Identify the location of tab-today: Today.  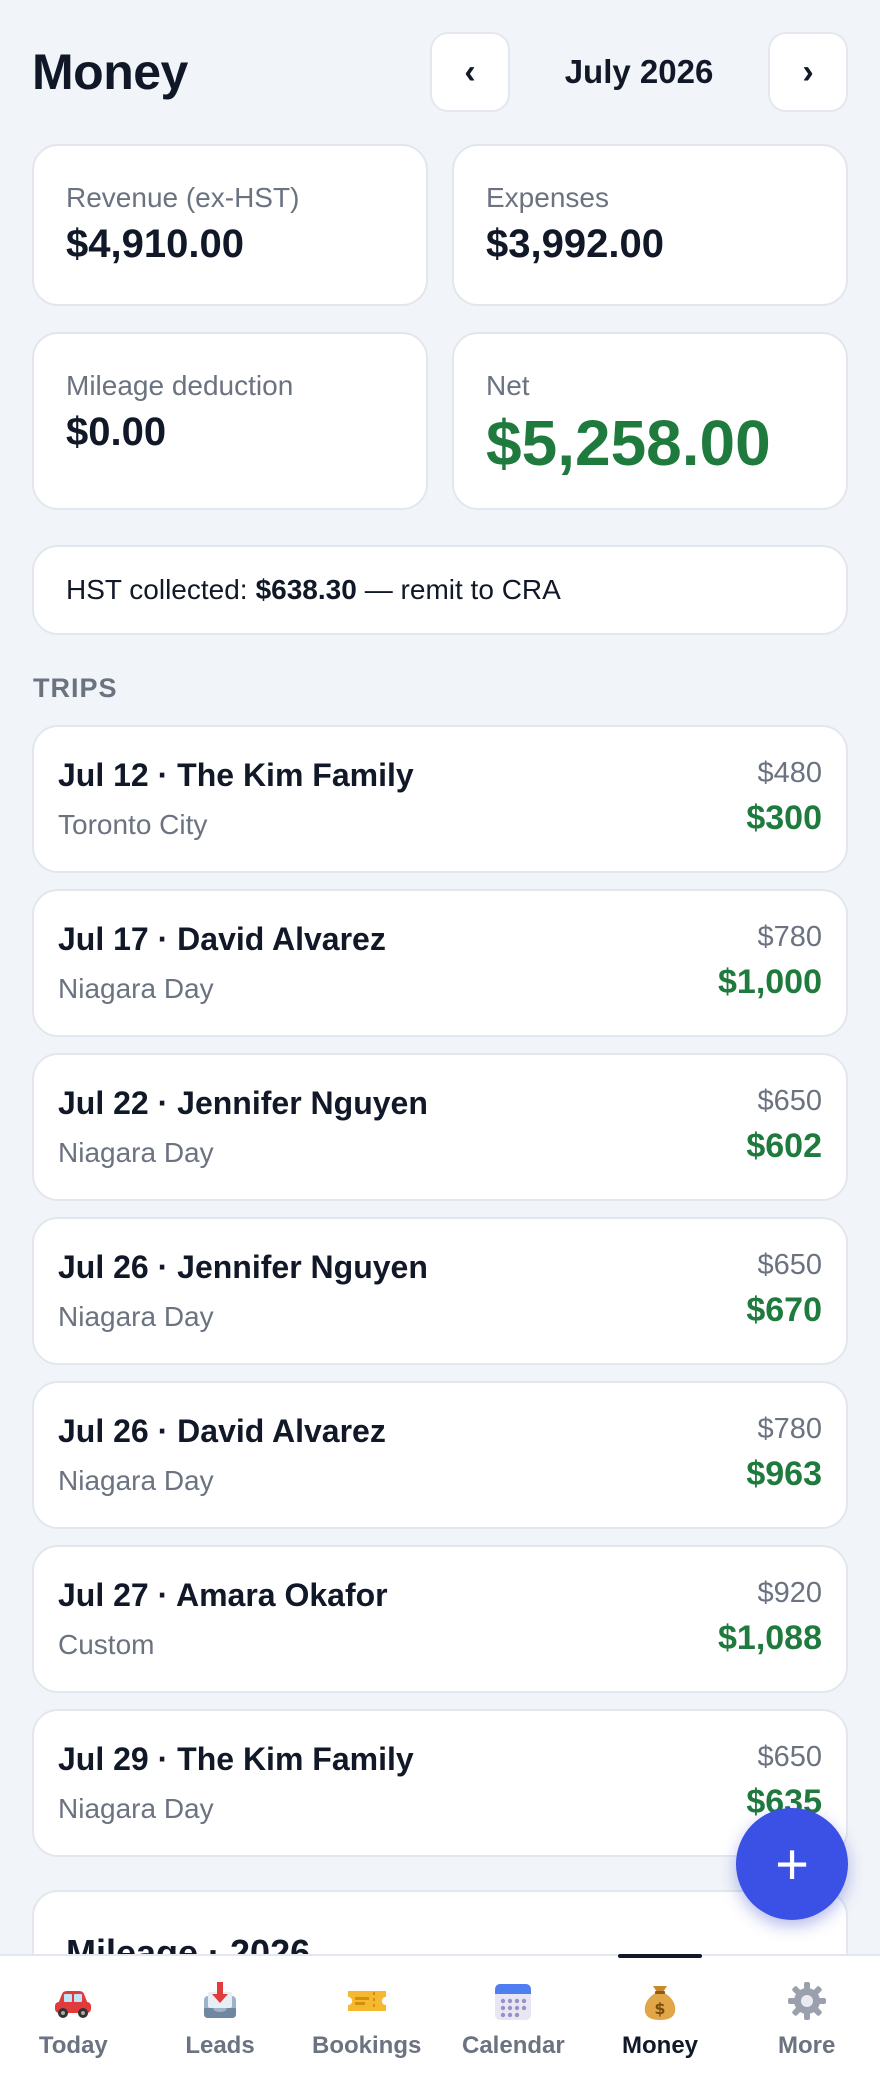
(73, 2018).